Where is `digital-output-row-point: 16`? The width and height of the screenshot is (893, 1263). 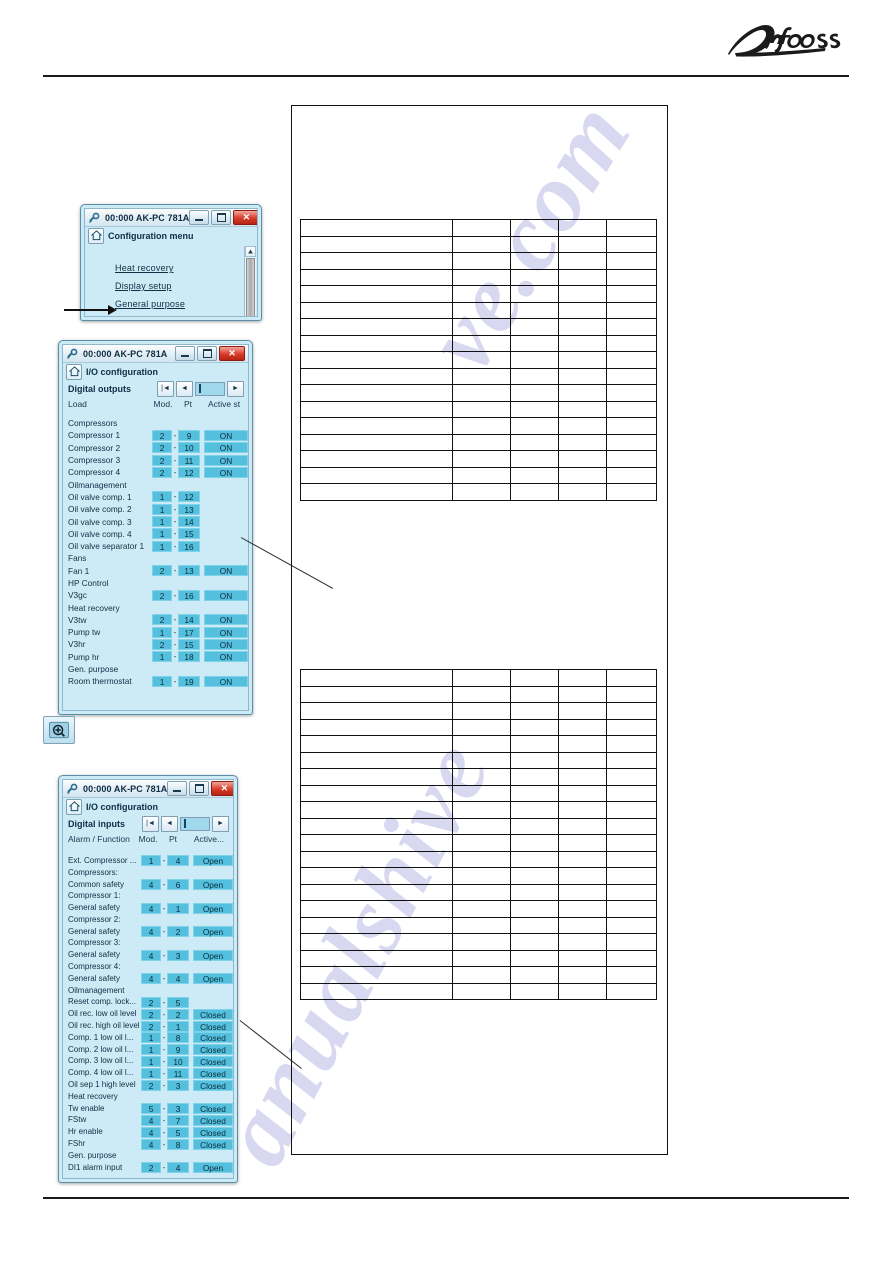 digital-output-row-point: 16 is located at coordinates (189, 595).